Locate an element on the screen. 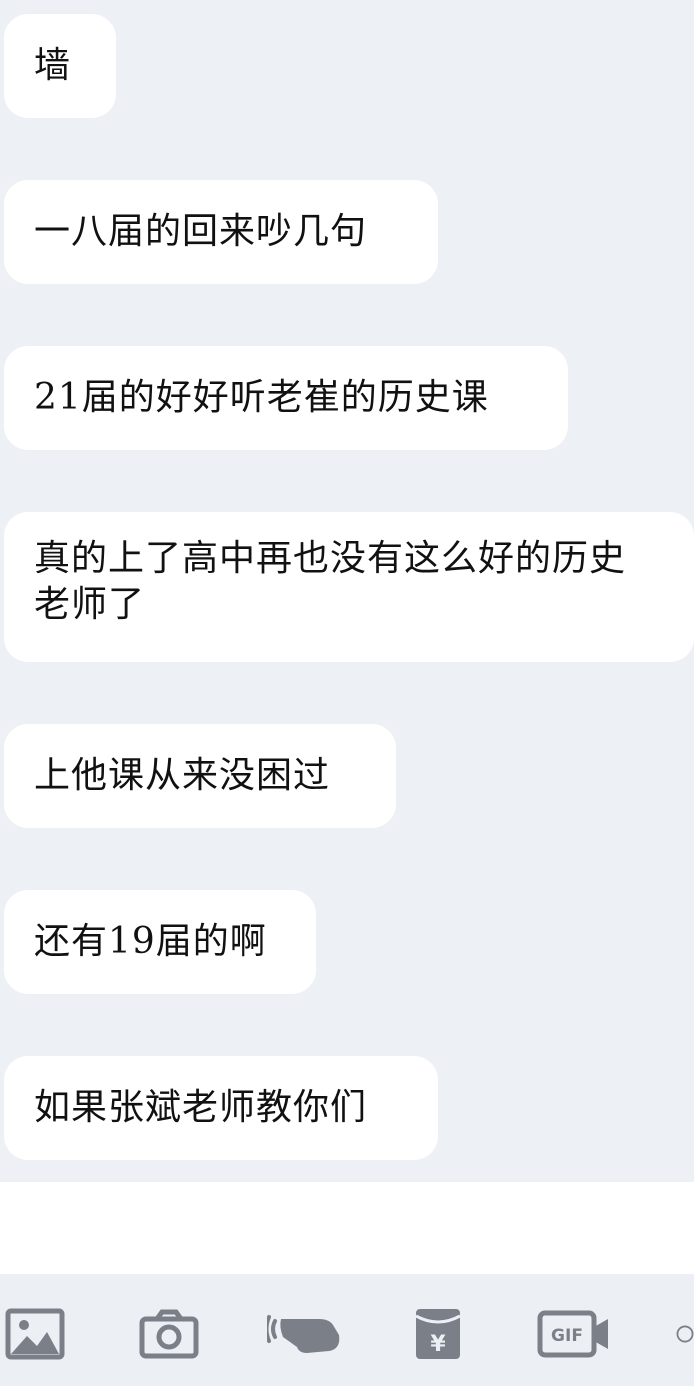 This screenshot has width=694, height=1386. image-icon is located at coordinates (35, 1334).